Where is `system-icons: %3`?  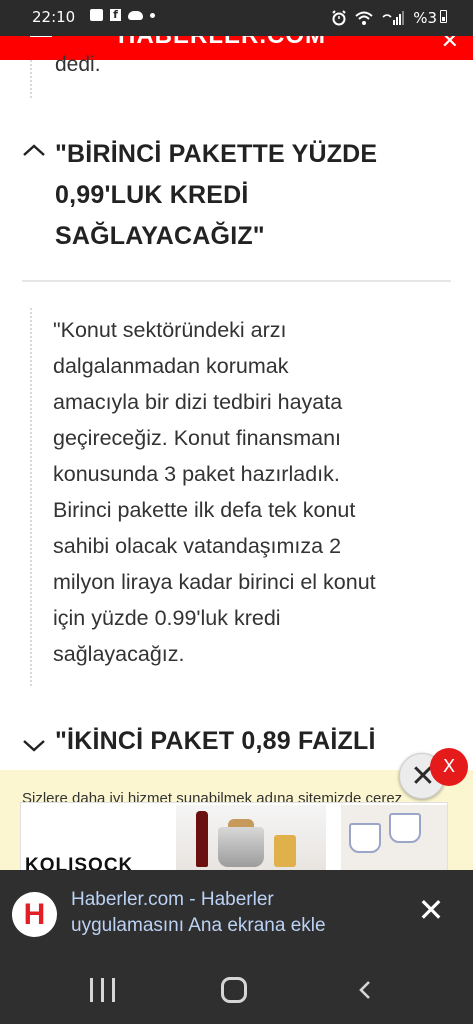 system-icons: %3 is located at coordinates (384, 18).